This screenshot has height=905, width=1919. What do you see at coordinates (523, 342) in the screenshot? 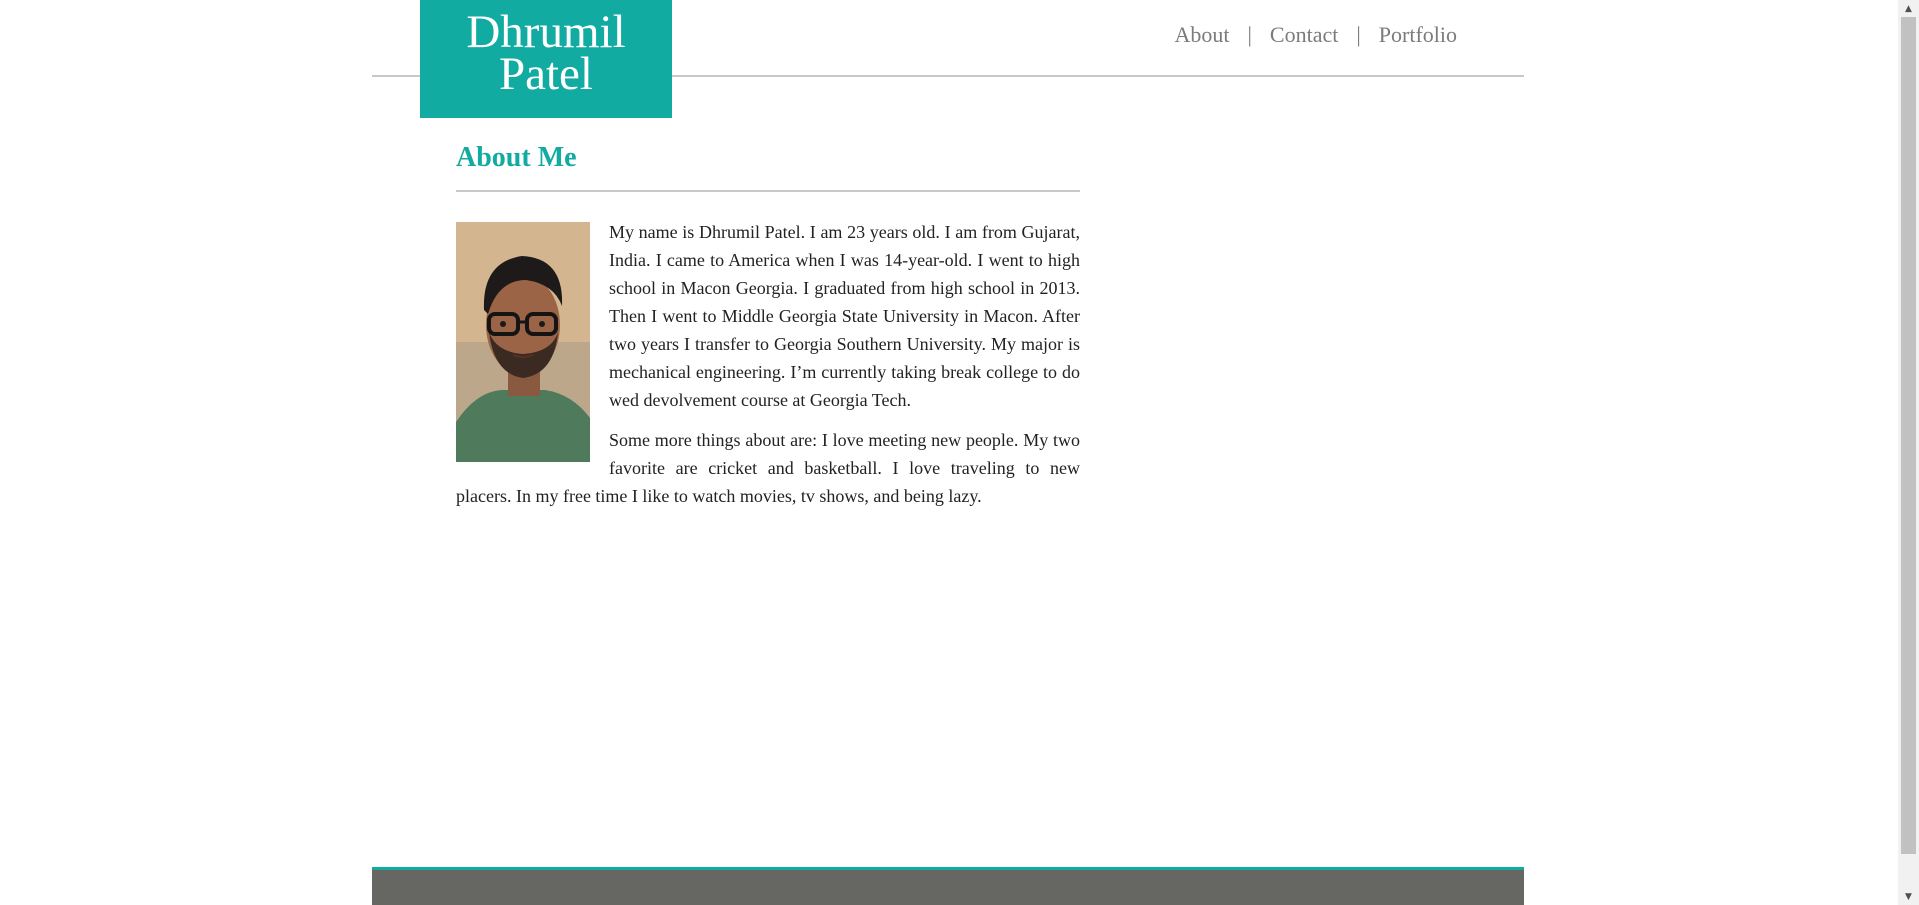
I see `profile-photo` at bounding box center [523, 342].